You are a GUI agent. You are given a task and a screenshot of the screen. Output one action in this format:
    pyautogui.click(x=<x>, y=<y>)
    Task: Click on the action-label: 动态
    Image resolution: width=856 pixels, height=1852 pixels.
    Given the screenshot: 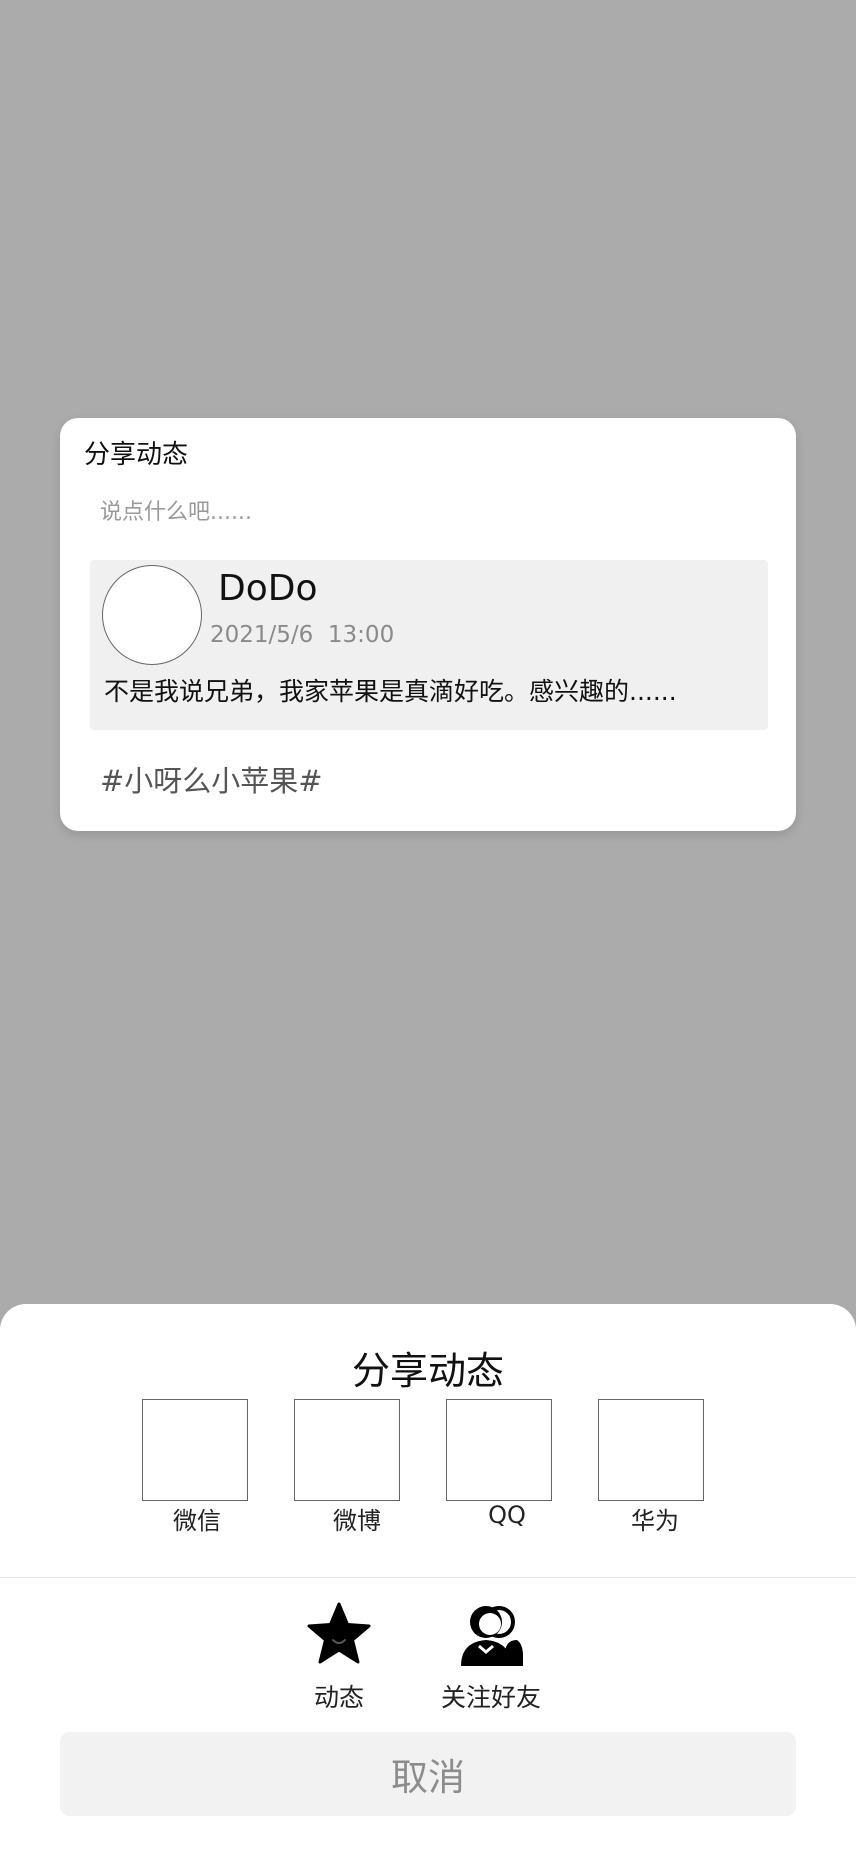 What is the action you would take?
    pyautogui.click(x=338, y=1697)
    